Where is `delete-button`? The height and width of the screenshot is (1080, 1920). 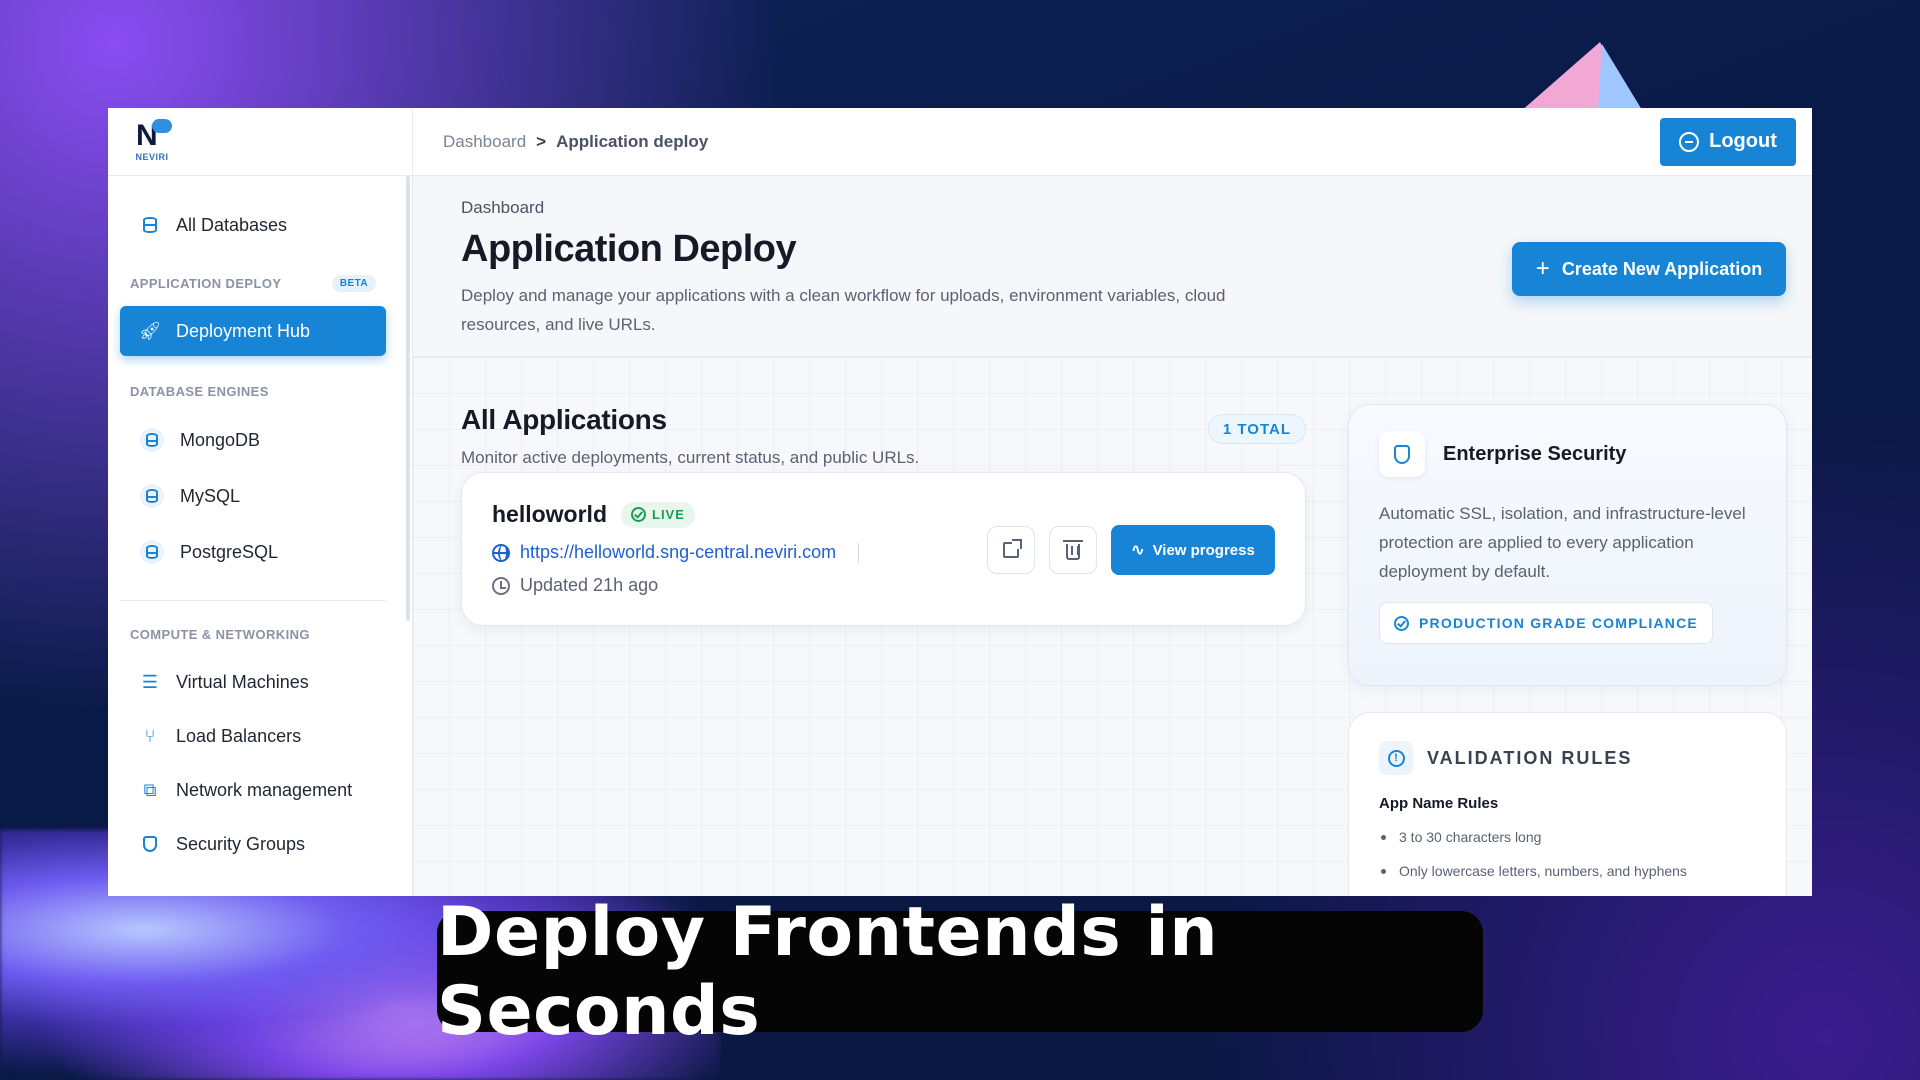
delete-button is located at coordinates (1073, 550).